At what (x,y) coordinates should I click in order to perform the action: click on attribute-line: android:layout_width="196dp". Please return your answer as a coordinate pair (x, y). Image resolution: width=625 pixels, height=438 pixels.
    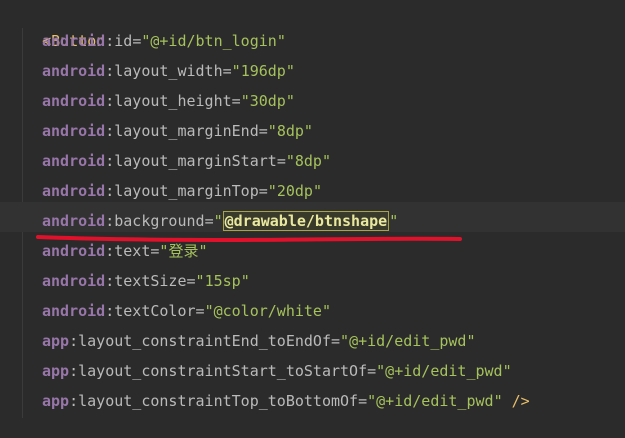
    Looking at the image, I should click on (168, 71).